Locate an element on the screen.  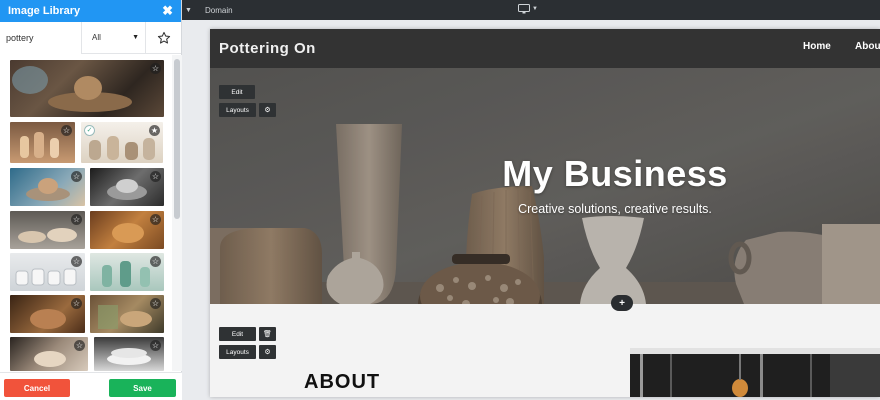
favorites-filter-button is located at coordinates (163, 38).